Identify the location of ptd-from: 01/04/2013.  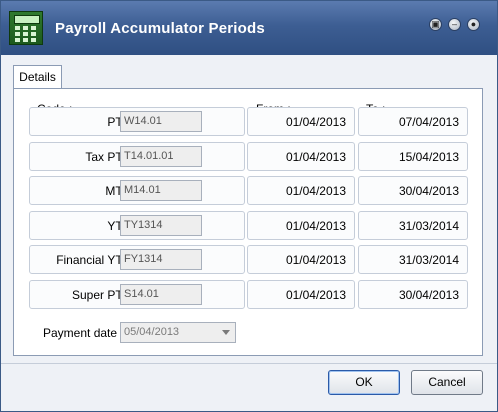
(301, 121).